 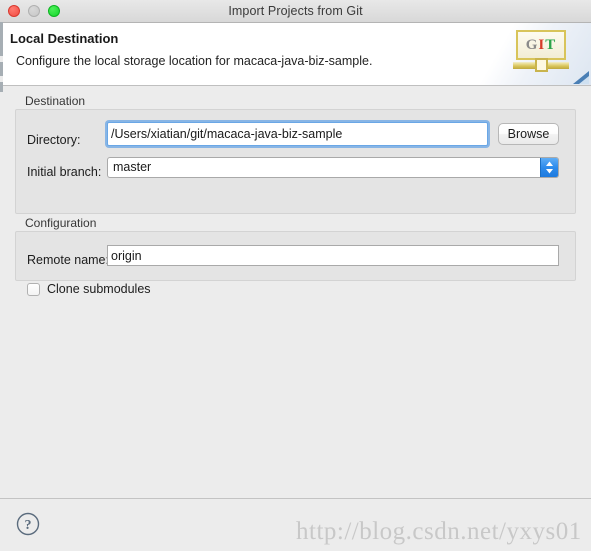 I want to click on close-button, so click(x=14, y=11).